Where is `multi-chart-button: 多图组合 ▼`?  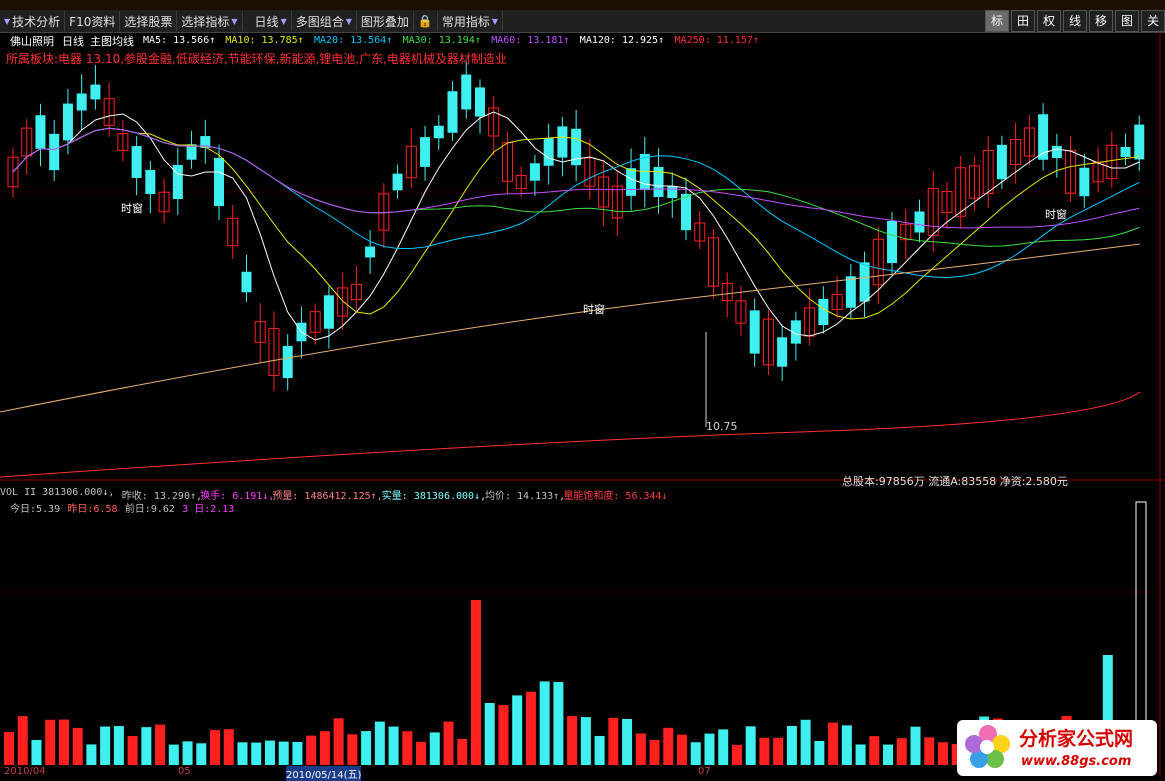 multi-chart-button: 多图组合 ▼ is located at coordinates (324, 21).